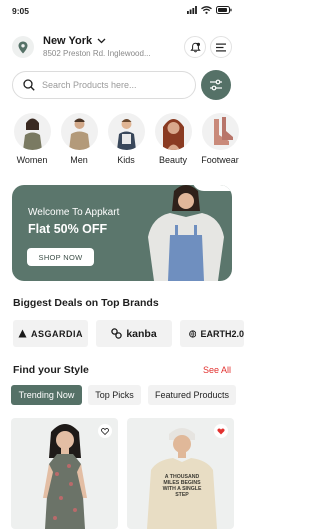 The width and height of the screenshot is (320, 529). Describe the element at coordinates (114, 395) in the screenshot. I see `tab-top-picks: Top Picks` at that location.